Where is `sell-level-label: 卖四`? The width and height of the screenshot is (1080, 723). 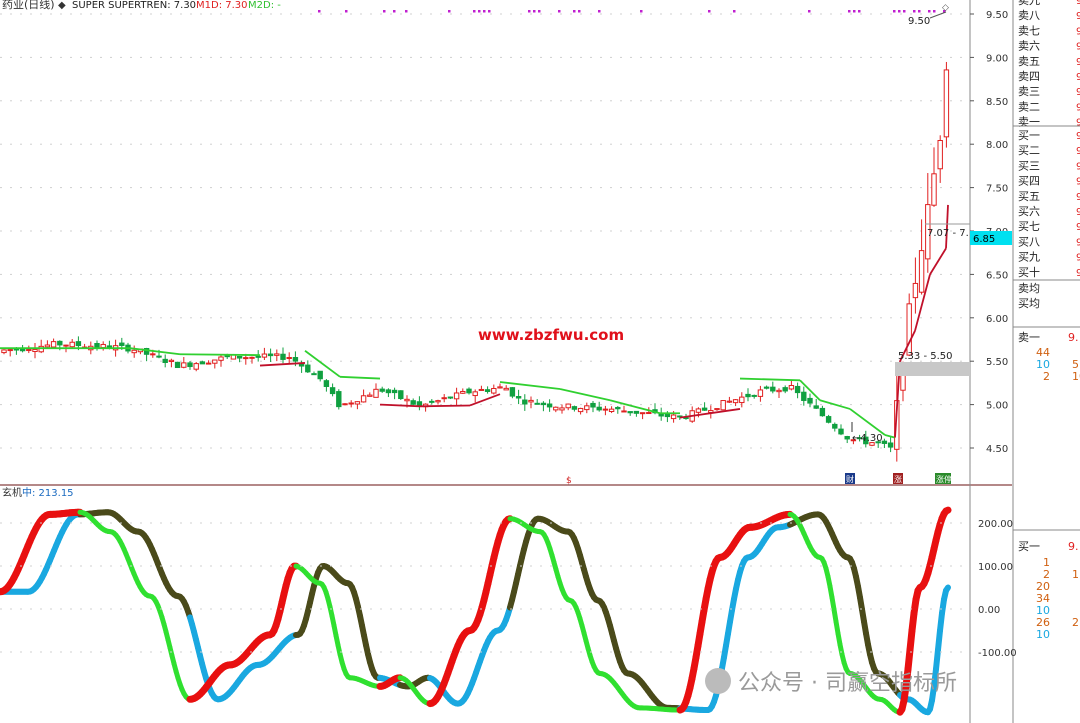 sell-level-label: 卖四 is located at coordinates (1029, 76).